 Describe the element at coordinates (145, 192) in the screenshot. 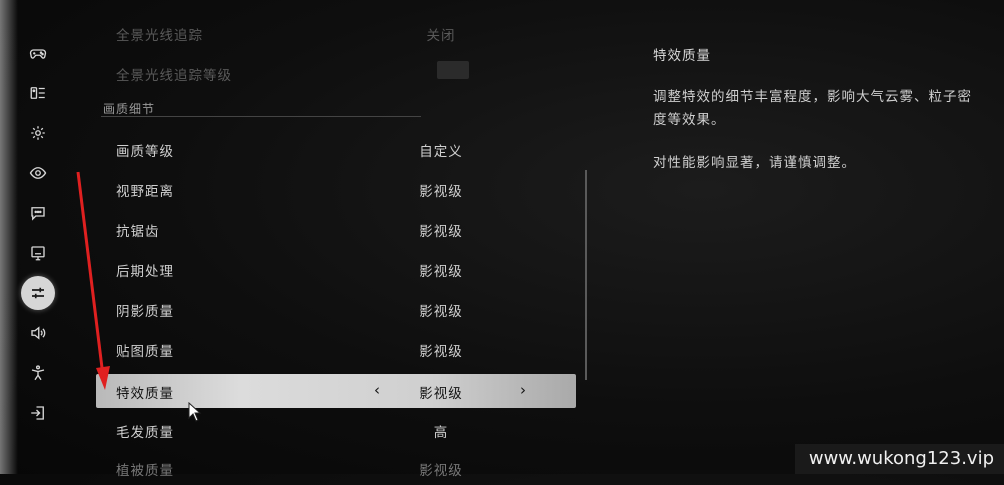

I see `setting-label: 视野距离` at that location.